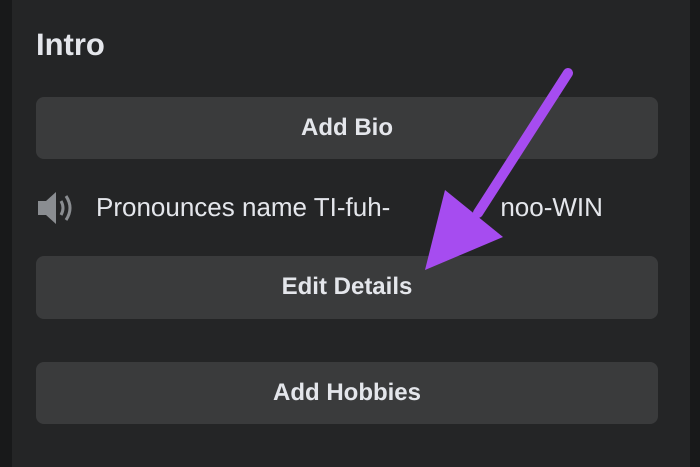 This screenshot has width=700, height=467. What do you see at coordinates (55, 208) in the screenshot?
I see `speaker-icon` at bounding box center [55, 208].